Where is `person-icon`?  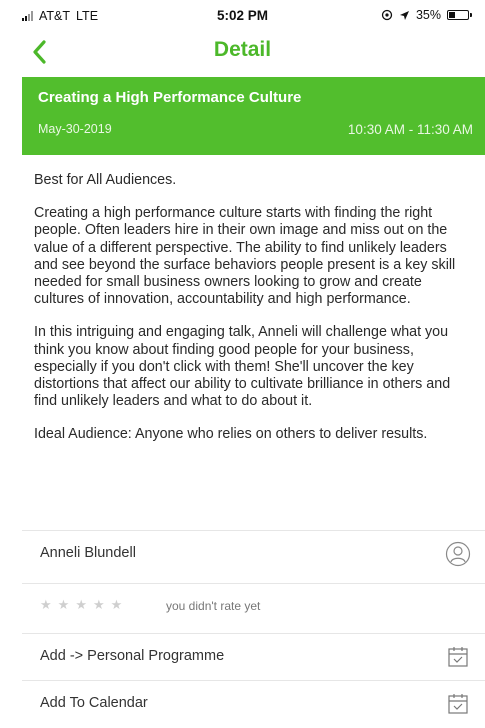
person-icon is located at coordinates (458, 554).